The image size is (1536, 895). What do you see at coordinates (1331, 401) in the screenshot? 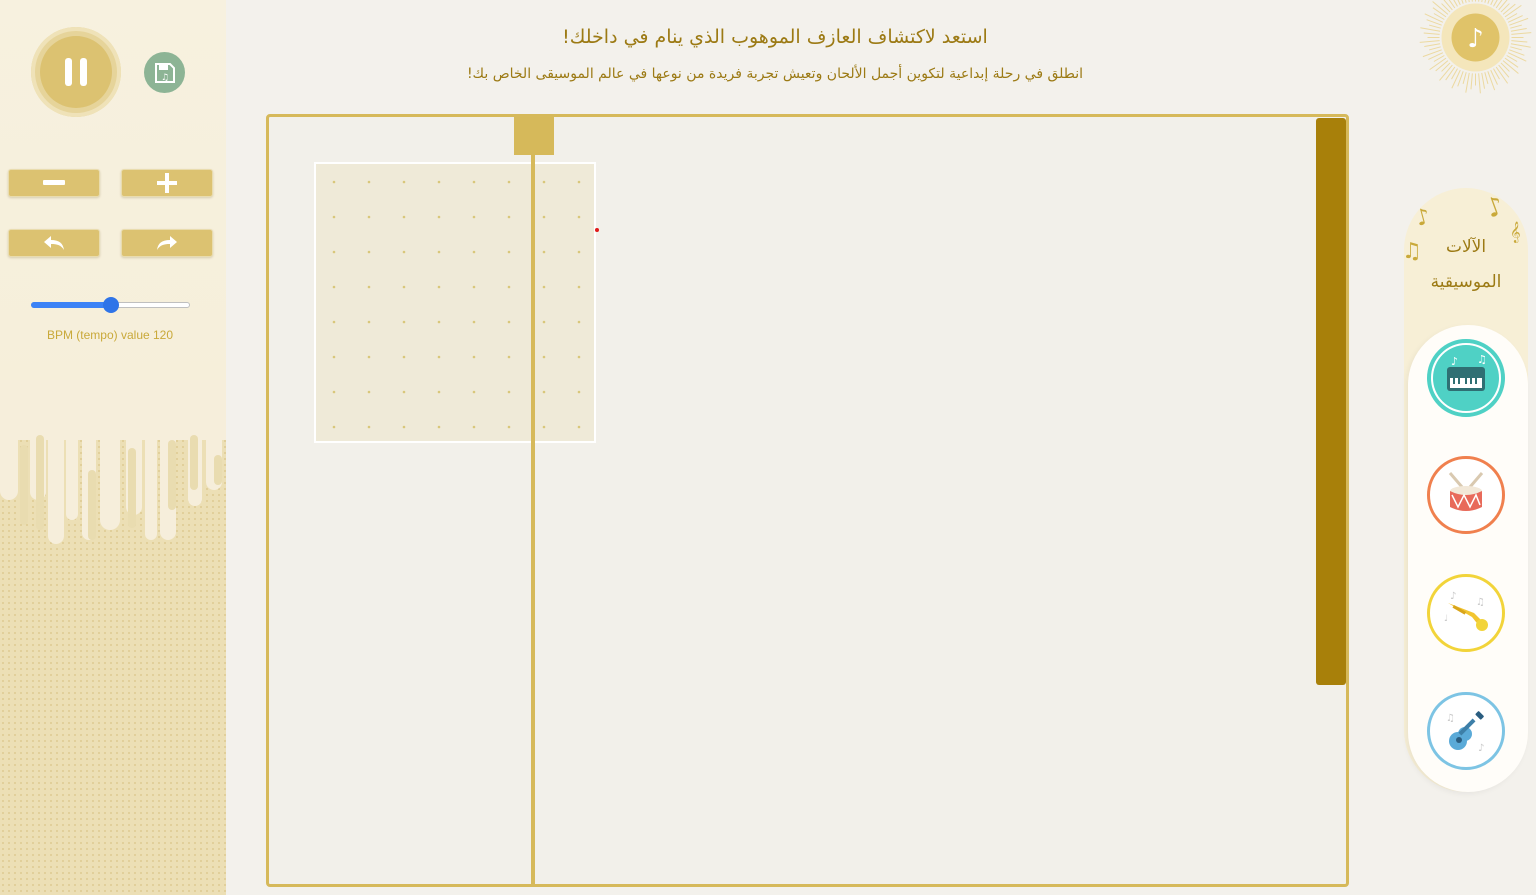
I see `board-scrollbar` at bounding box center [1331, 401].